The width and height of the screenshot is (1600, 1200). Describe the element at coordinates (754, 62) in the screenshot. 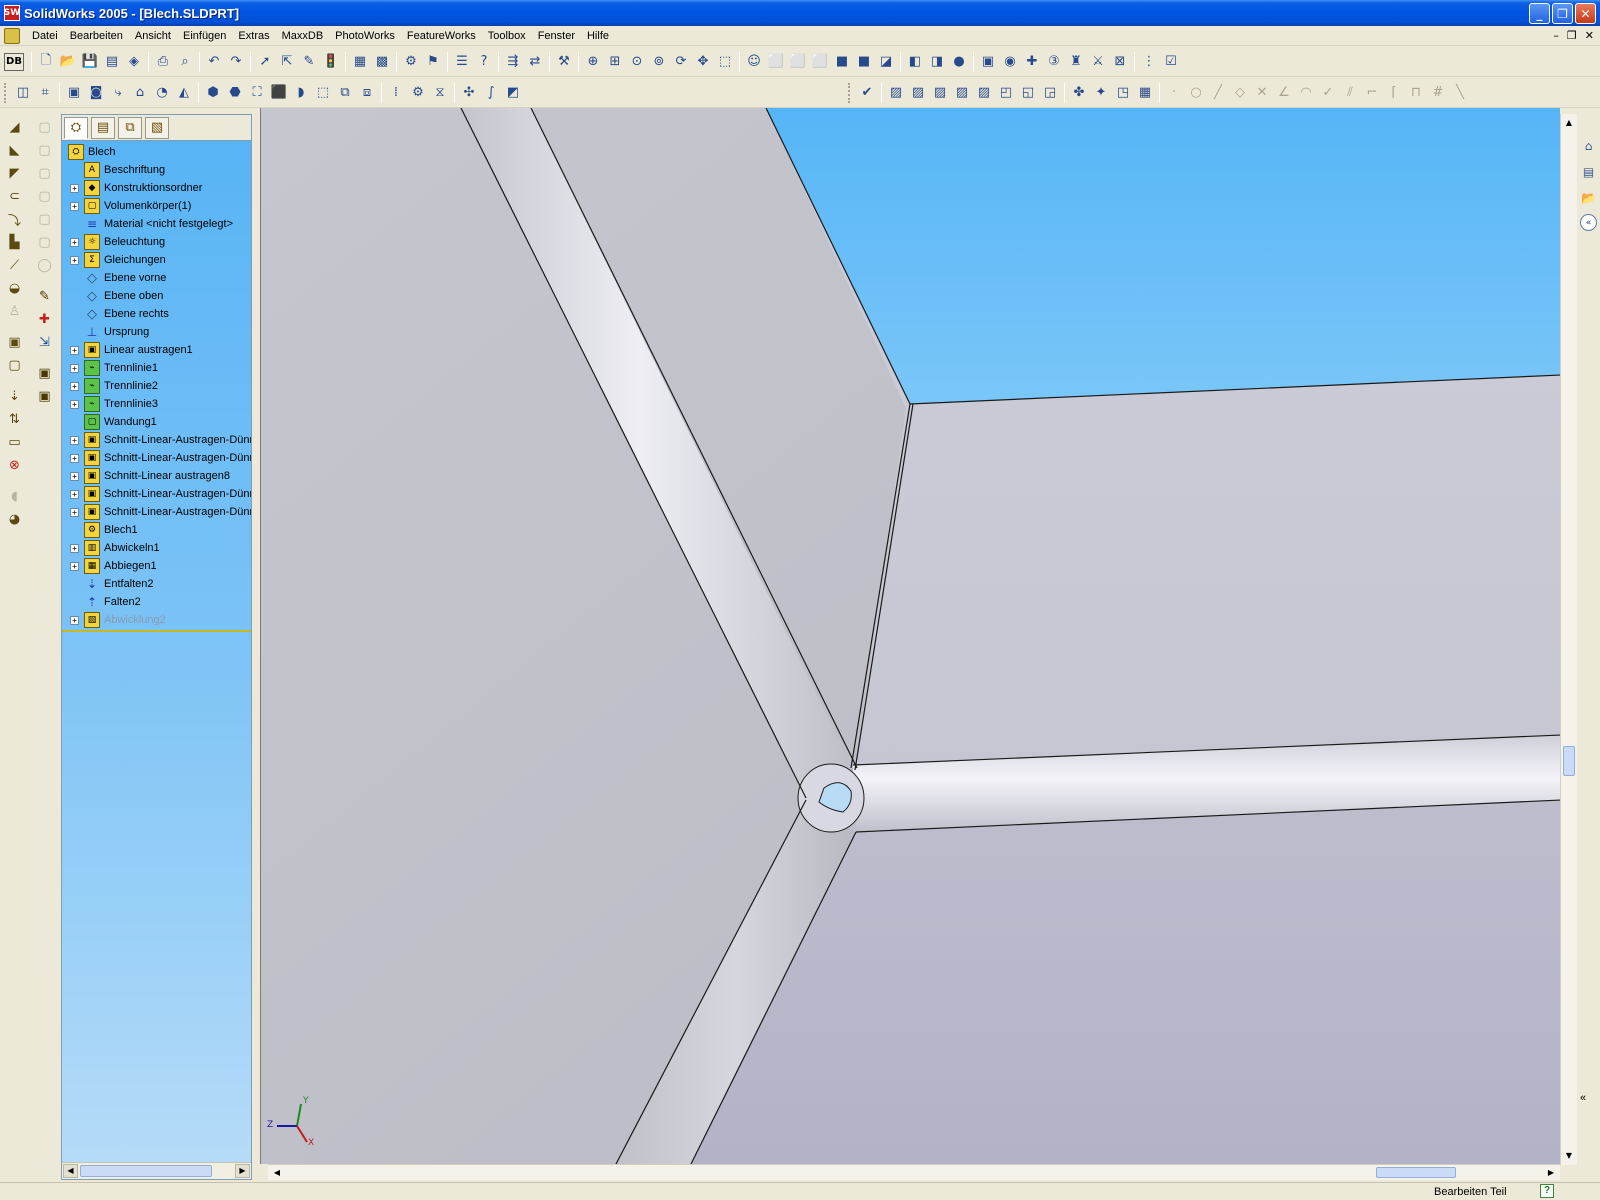

I see `photoworks-smiley-icon: ☺` at that location.